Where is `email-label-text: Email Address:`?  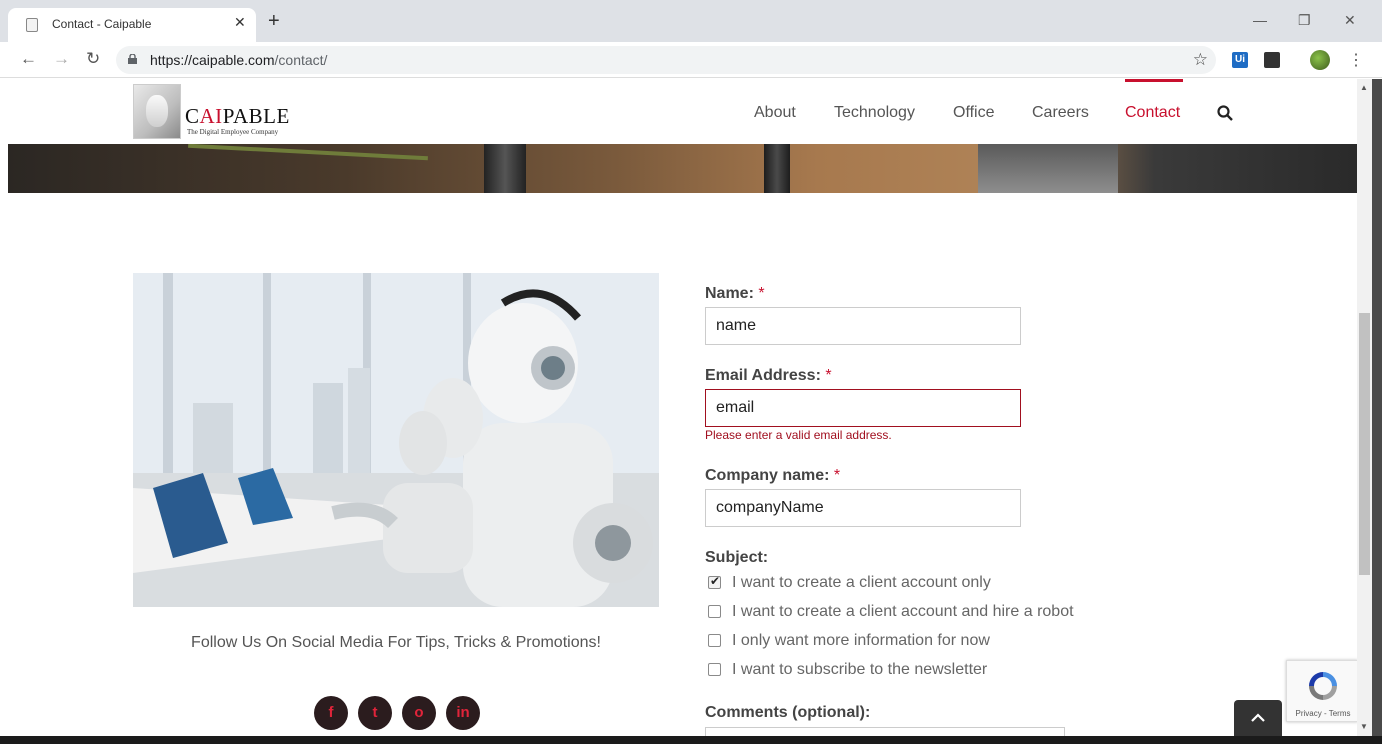
email-label-text: Email Address: is located at coordinates (763, 375).